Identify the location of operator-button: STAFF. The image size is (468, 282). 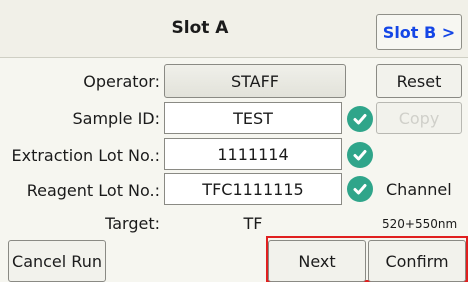
(255, 81).